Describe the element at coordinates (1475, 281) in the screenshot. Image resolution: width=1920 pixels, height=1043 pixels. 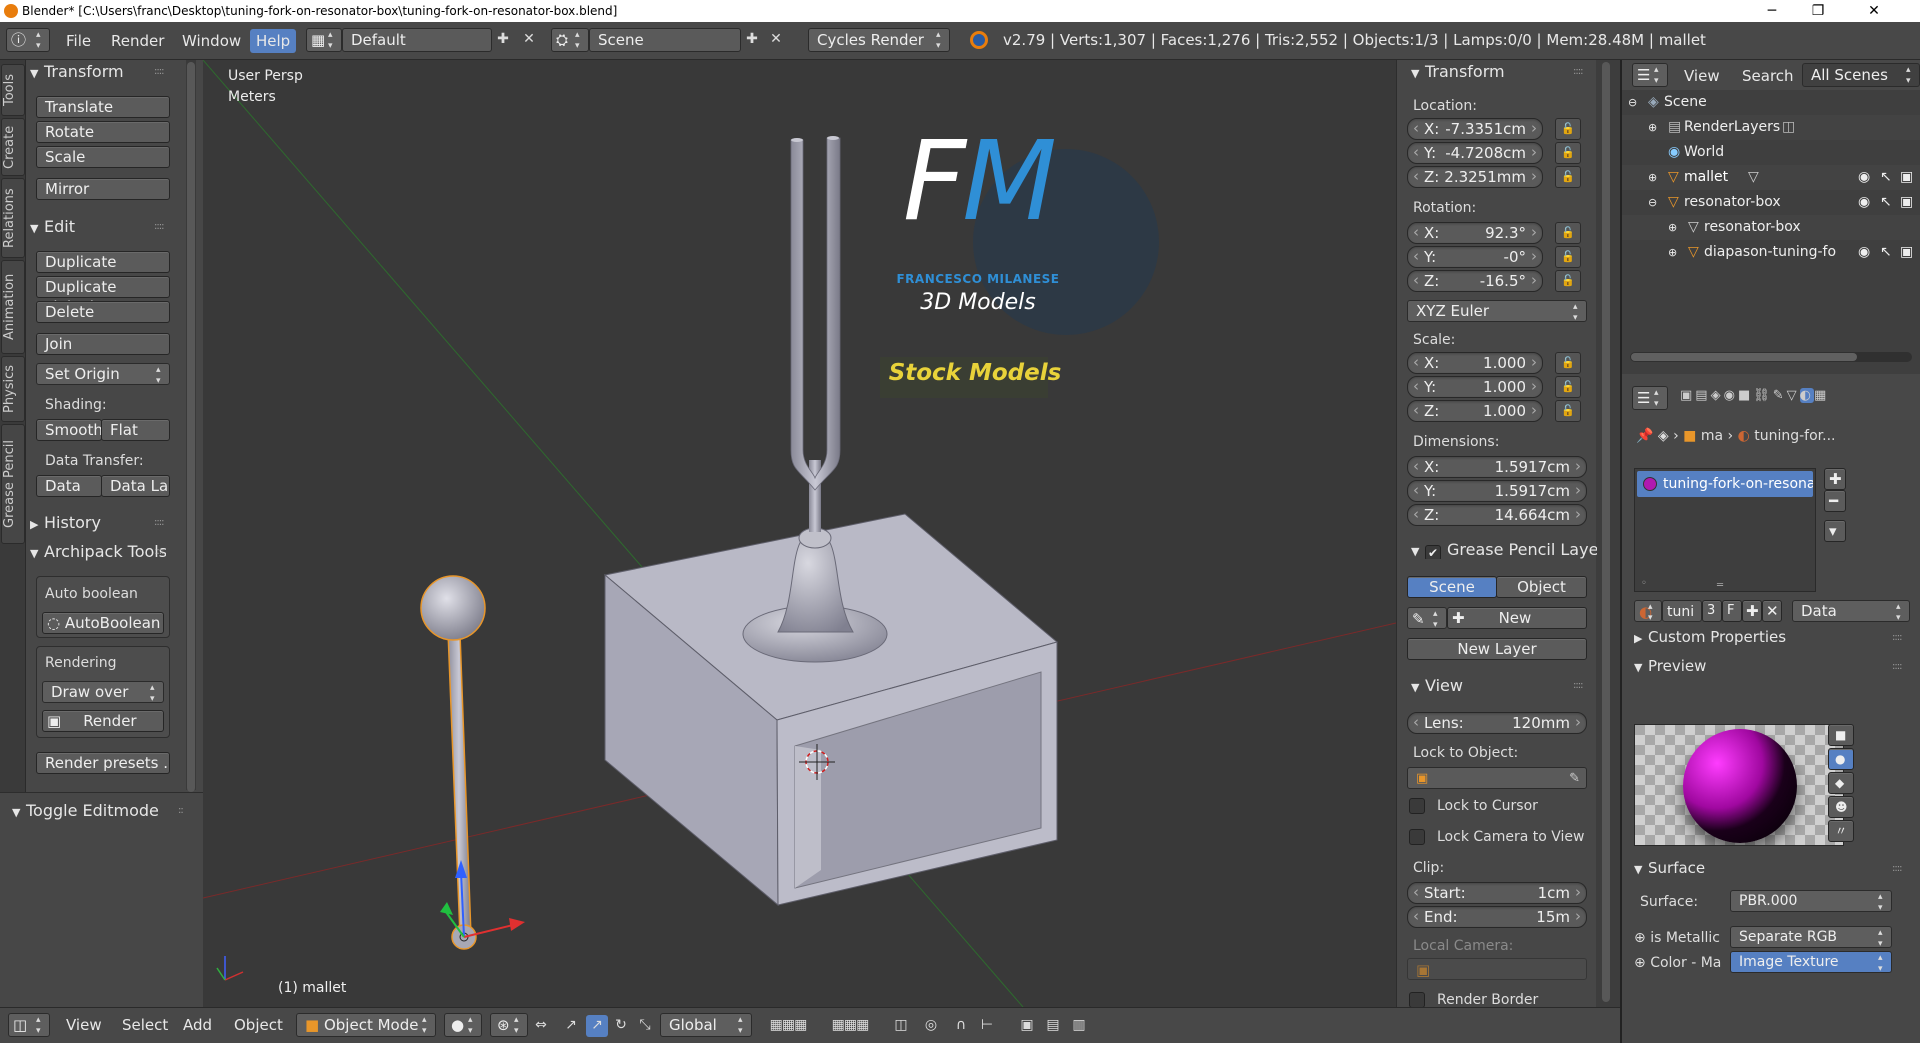
I see `rotation-z-field: Z:-16.5°` at that location.